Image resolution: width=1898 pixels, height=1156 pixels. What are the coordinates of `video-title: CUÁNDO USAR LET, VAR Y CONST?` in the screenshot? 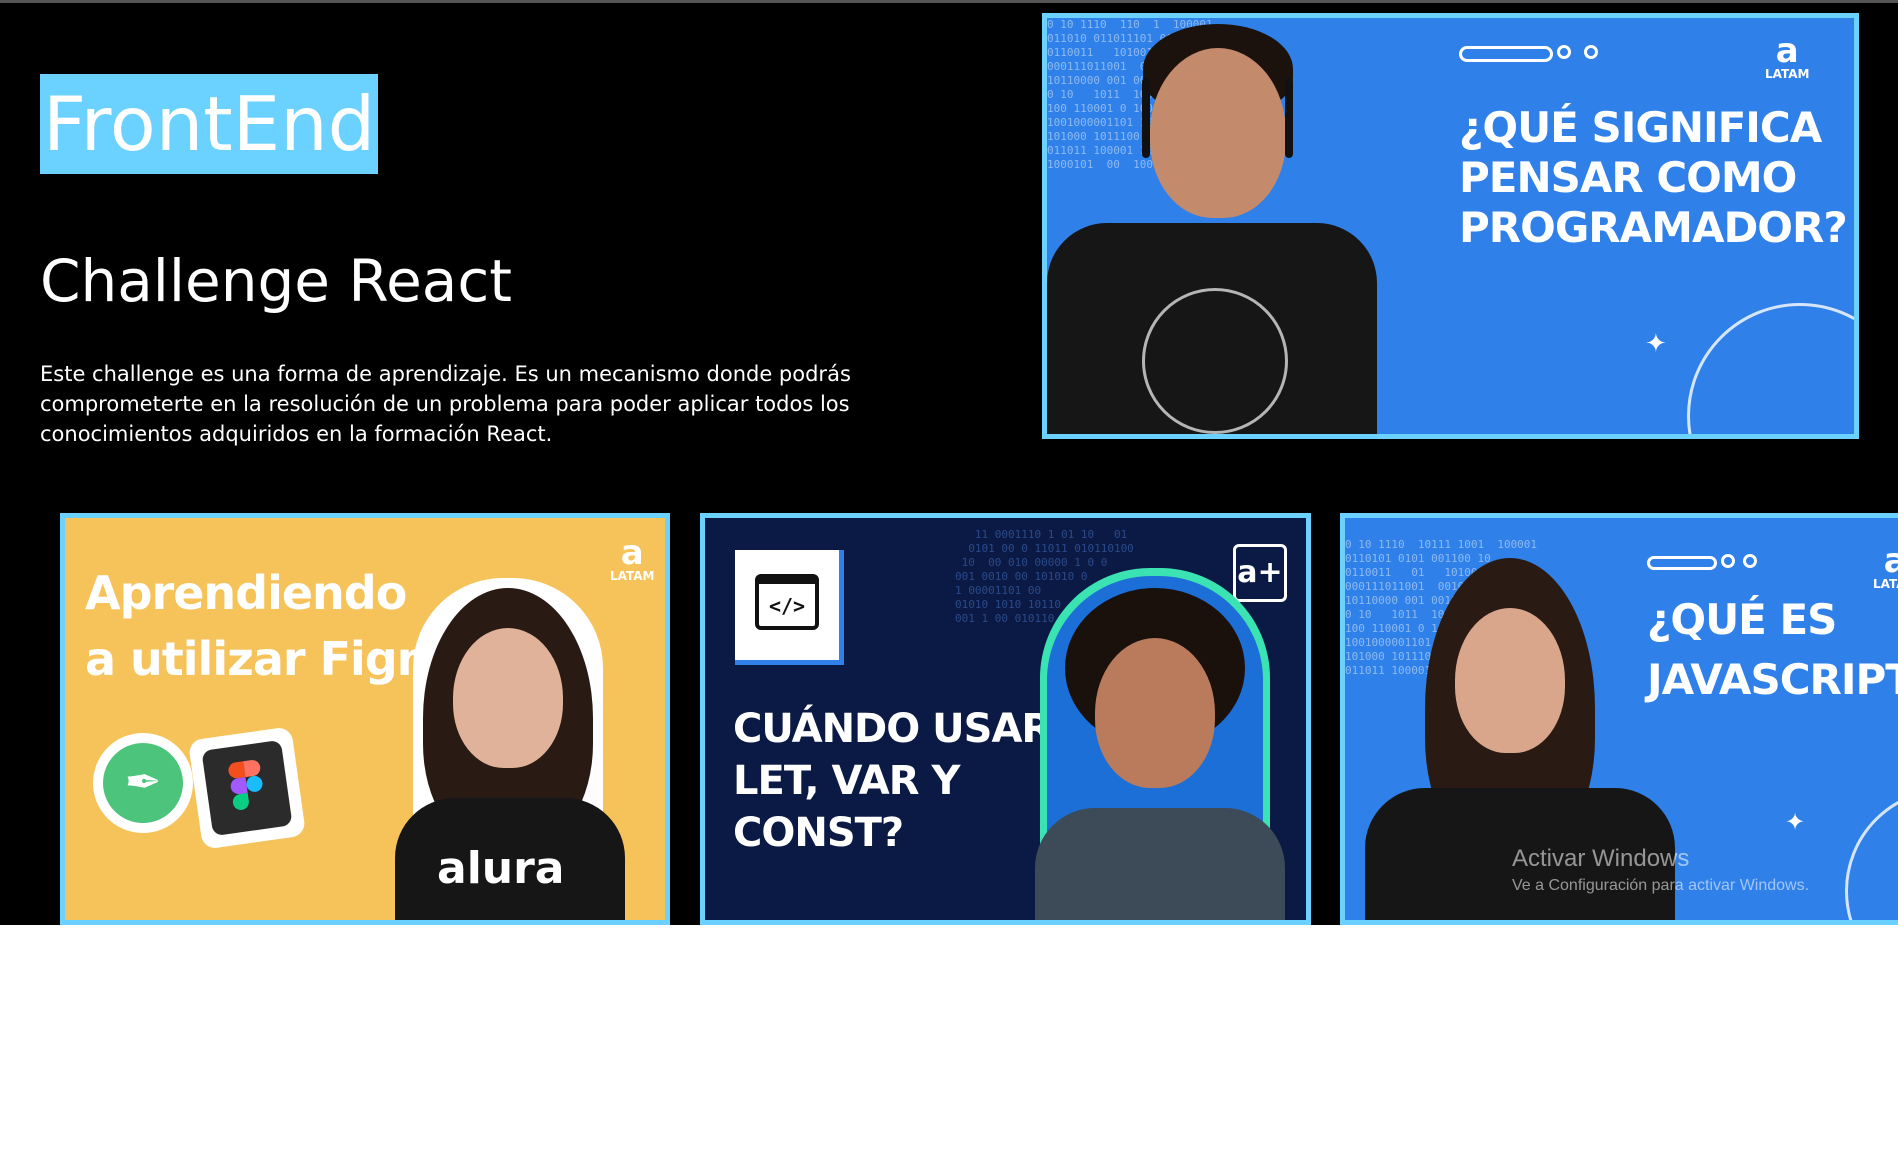 It's located at (892, 781).